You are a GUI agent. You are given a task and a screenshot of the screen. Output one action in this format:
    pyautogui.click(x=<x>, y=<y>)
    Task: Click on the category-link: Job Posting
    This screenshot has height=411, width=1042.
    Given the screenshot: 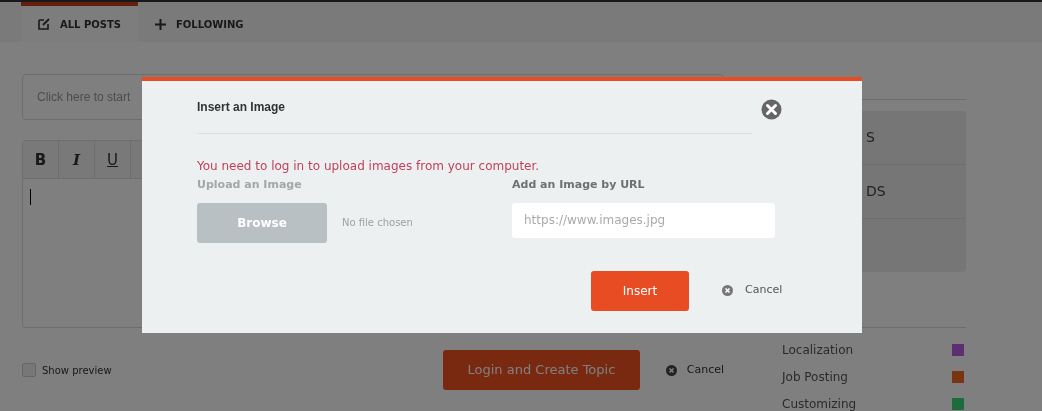 What is the action you would take?
    pyautogui.click(x=815, y=376)
    